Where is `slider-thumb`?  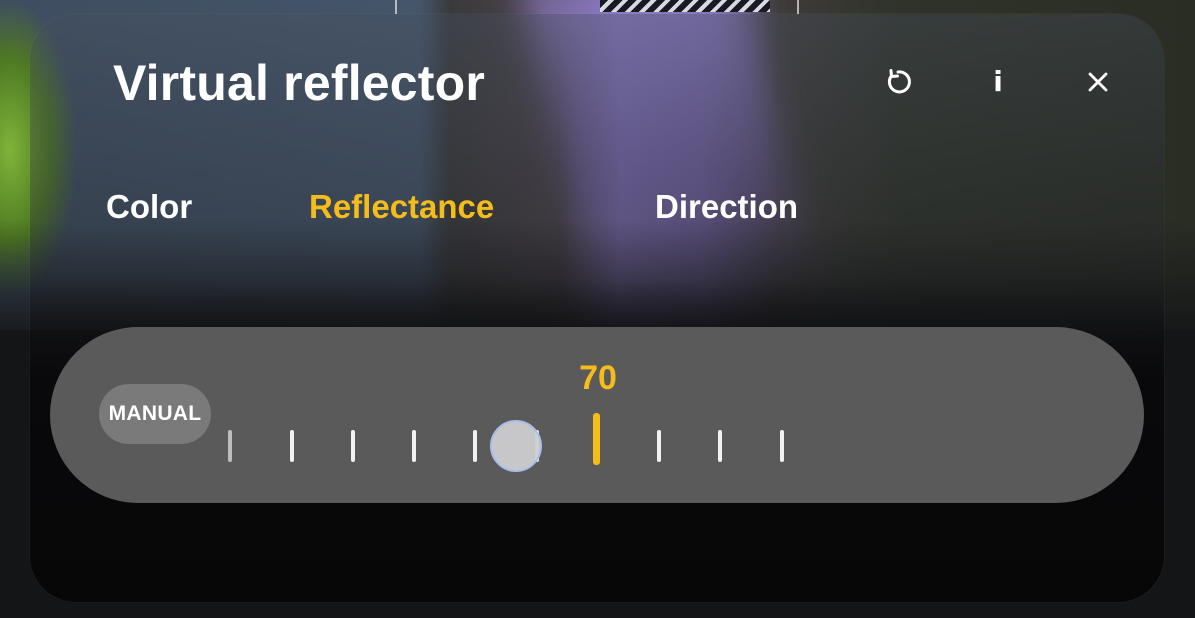 slider-thumb is located at coordinates (516, 446).